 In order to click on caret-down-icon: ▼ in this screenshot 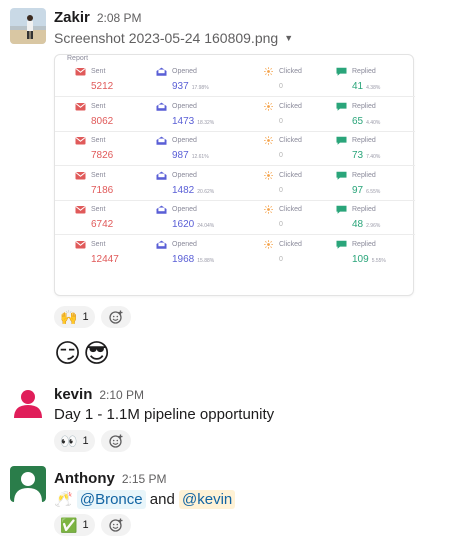, I will do `click(288, 38)`.